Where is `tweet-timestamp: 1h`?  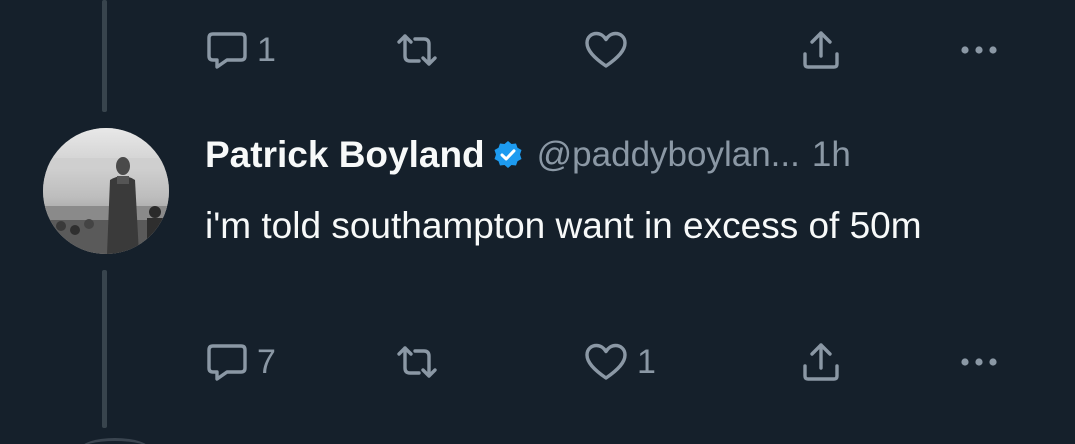
tweet-timestamp: 1h is located at coordinates (831, 155).